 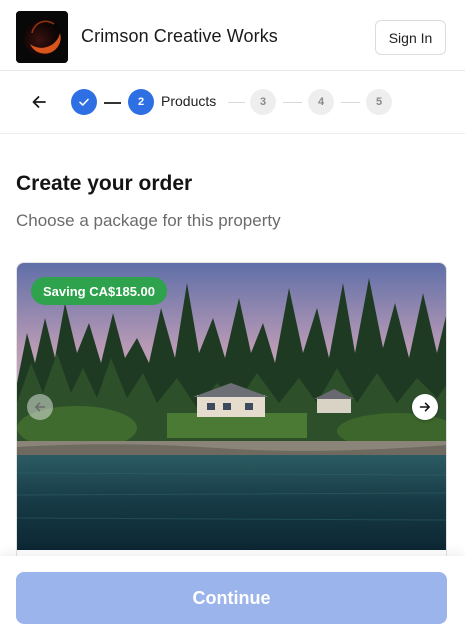 I want to click on order-stepper: 2 Products 3 4 5, so click(x=232, y=102).